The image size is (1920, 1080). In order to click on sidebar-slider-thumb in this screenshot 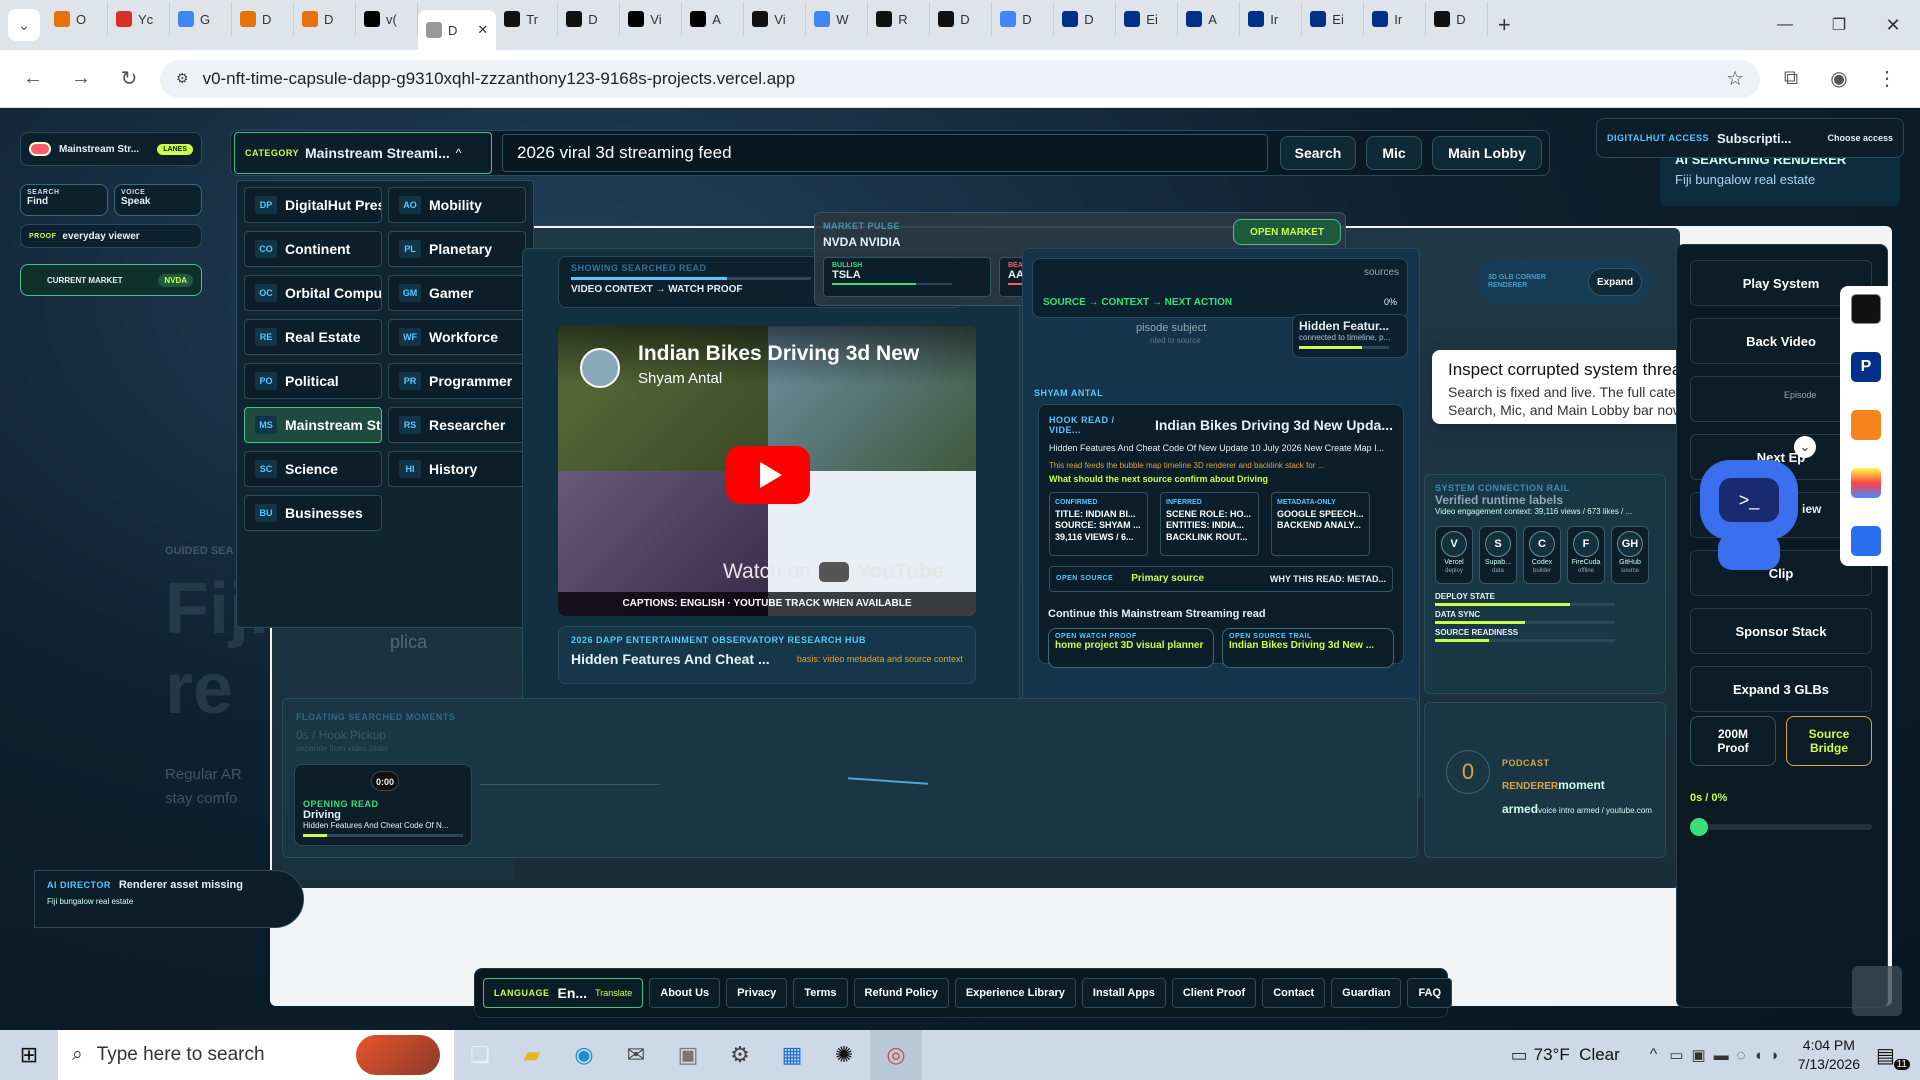, I will do `click(1699, 827)`.